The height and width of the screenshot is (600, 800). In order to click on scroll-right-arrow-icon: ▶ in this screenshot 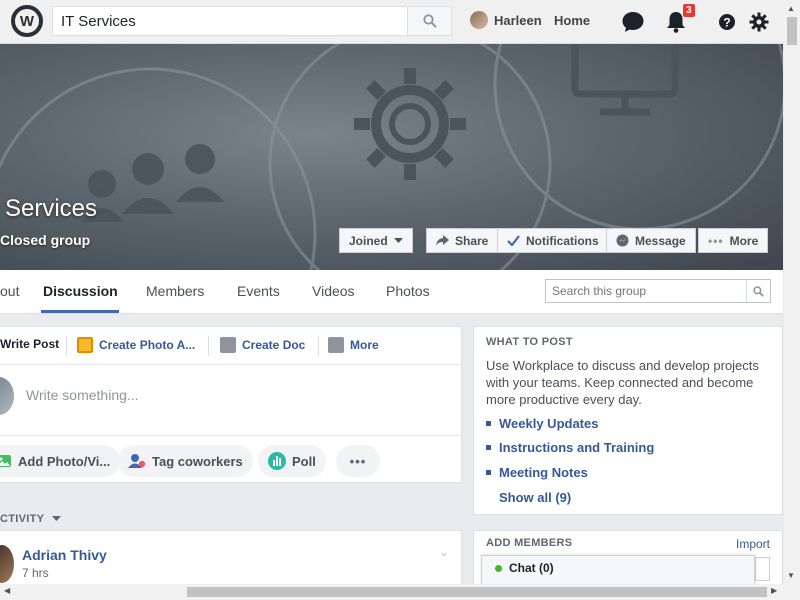, I will do `click(774, 590)`.